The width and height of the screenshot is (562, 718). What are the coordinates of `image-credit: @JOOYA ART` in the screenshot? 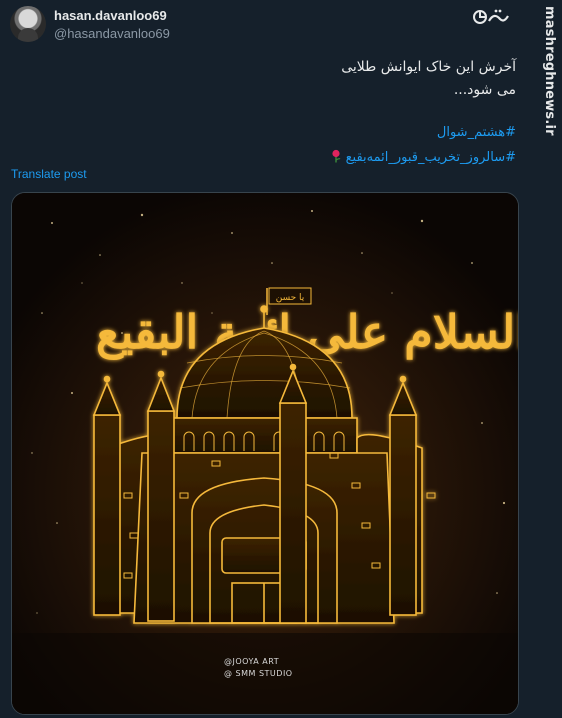 It's located at (252, 661).